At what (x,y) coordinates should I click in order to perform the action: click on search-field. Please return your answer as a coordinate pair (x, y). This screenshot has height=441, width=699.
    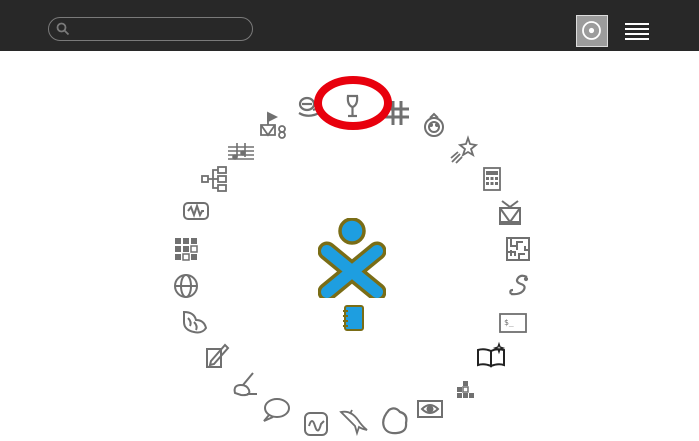
    Looking at the image, I should click on (150, 29).